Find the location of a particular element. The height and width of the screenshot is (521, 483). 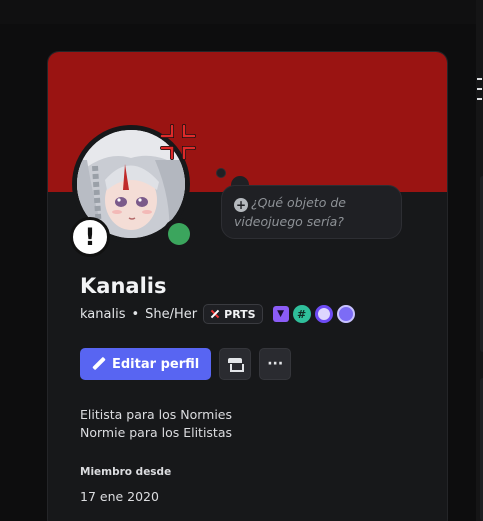

more-options-button: ··· is located at coordinates (275, 364).